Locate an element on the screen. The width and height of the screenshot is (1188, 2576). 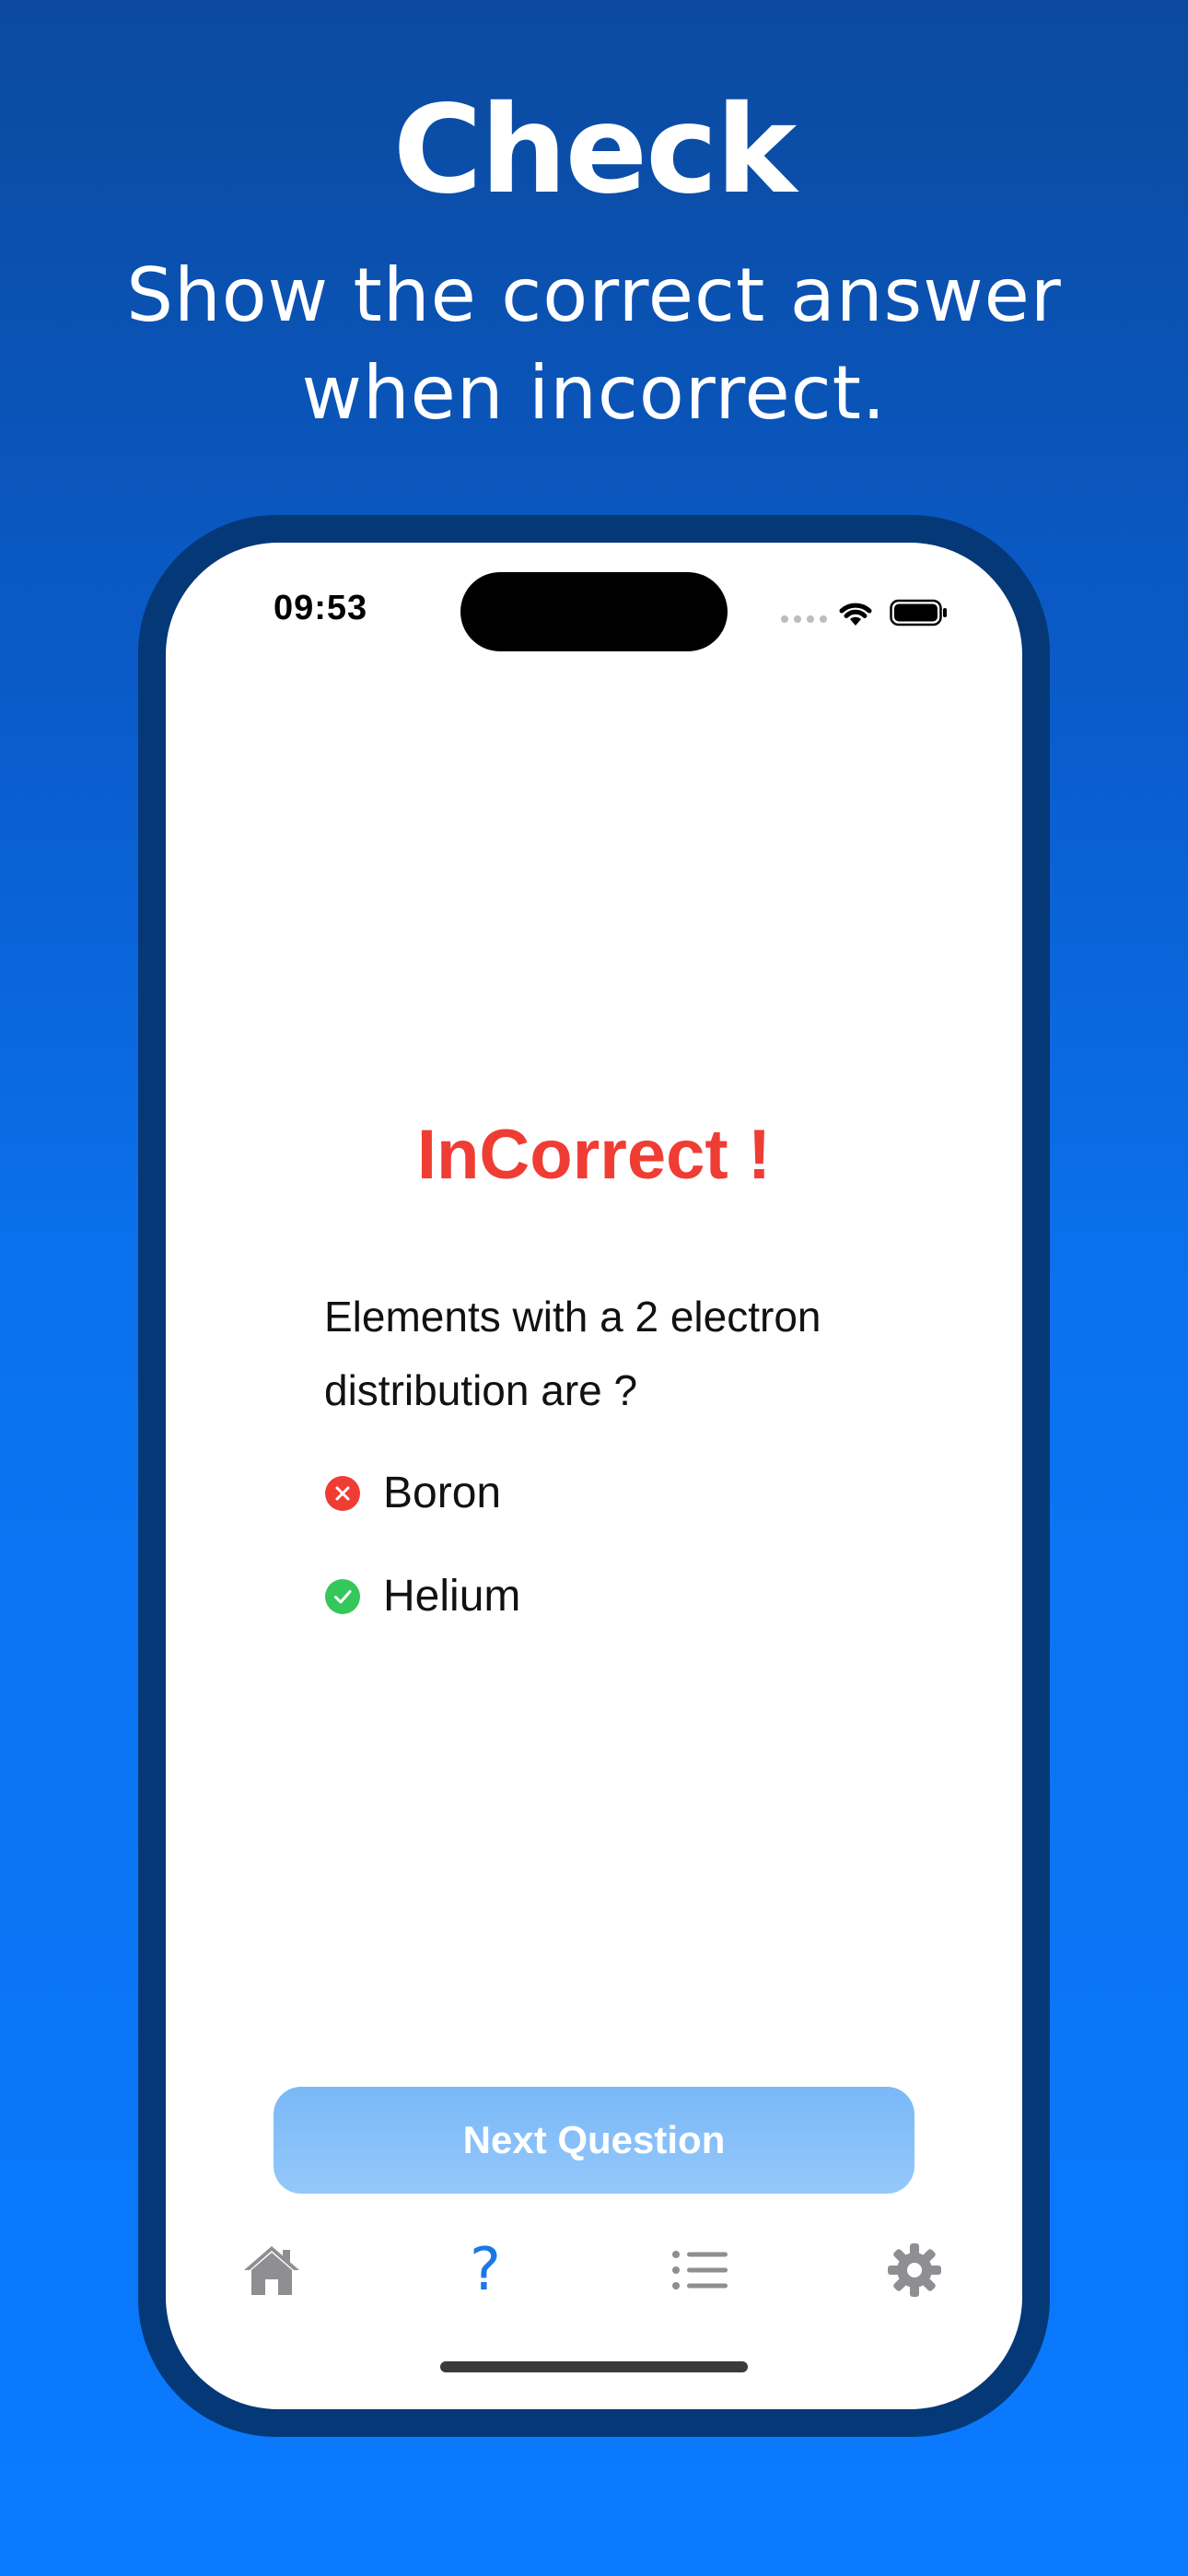
status-time: 09:53 is located at coordinates (321, 608).